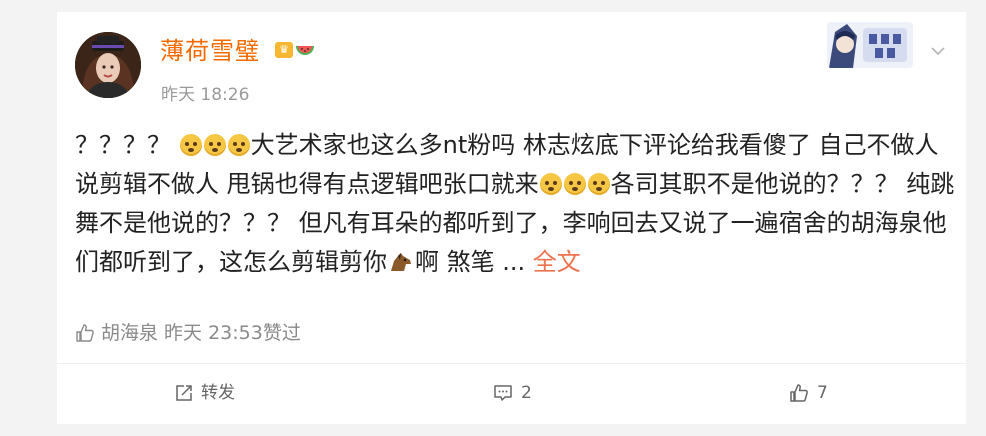 Image resolution: width=986 pixels, height=436 pixels. I want to click on share-icon, so click(184, 393).